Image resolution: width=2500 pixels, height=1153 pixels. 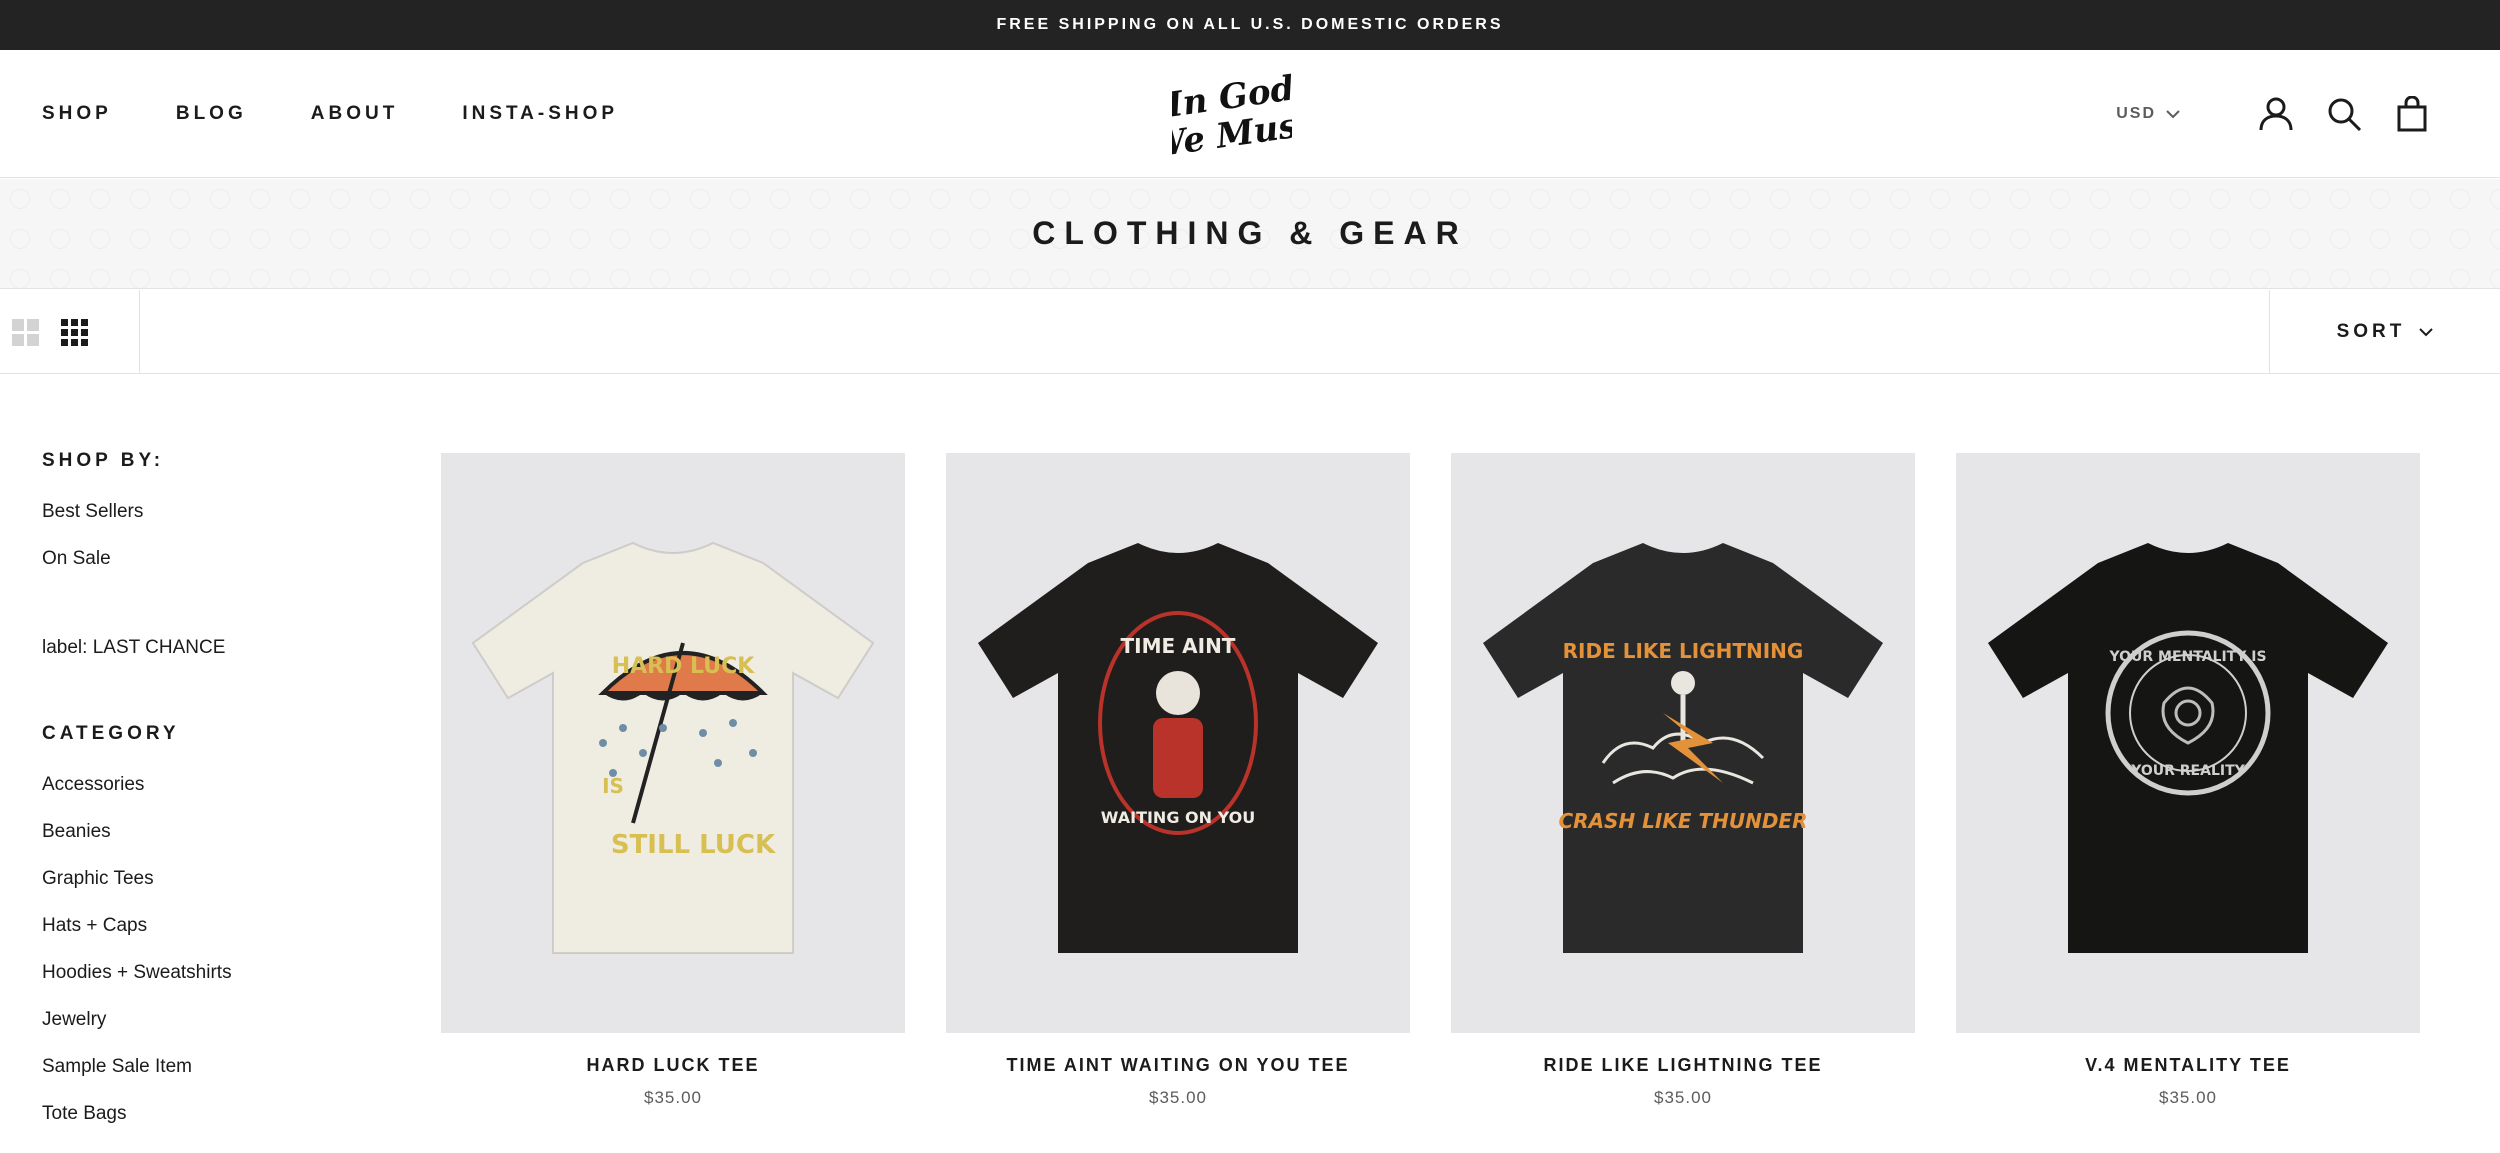 I want to click on product-image: RIDE LIKE LIGHTNING CRASH LIKE THUNDER, so click(x=1683, y=743).